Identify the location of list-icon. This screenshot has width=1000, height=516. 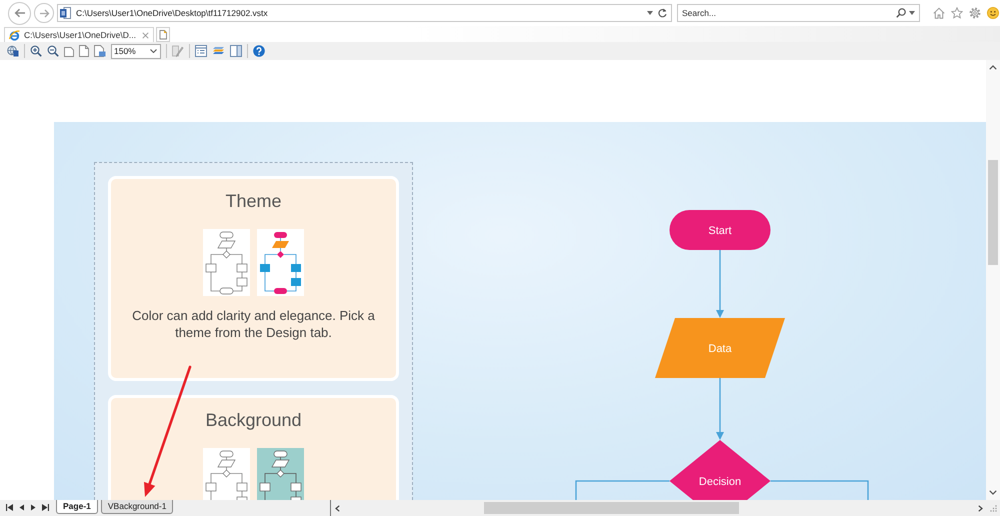
(201, 51).